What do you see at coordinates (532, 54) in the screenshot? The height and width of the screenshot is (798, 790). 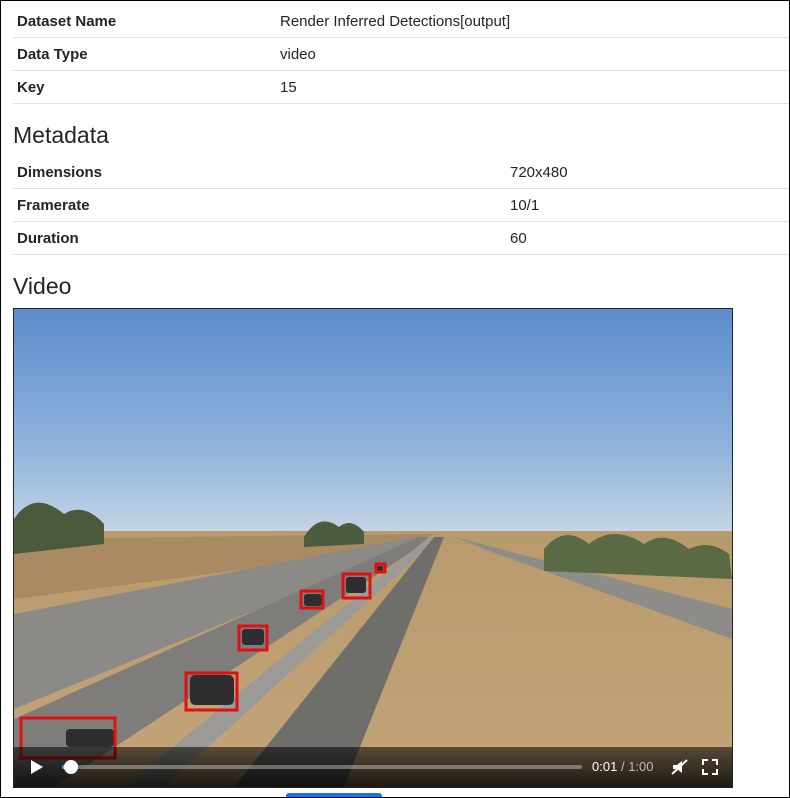 I see `data-type-value: video` at bounding box center [532, 54].